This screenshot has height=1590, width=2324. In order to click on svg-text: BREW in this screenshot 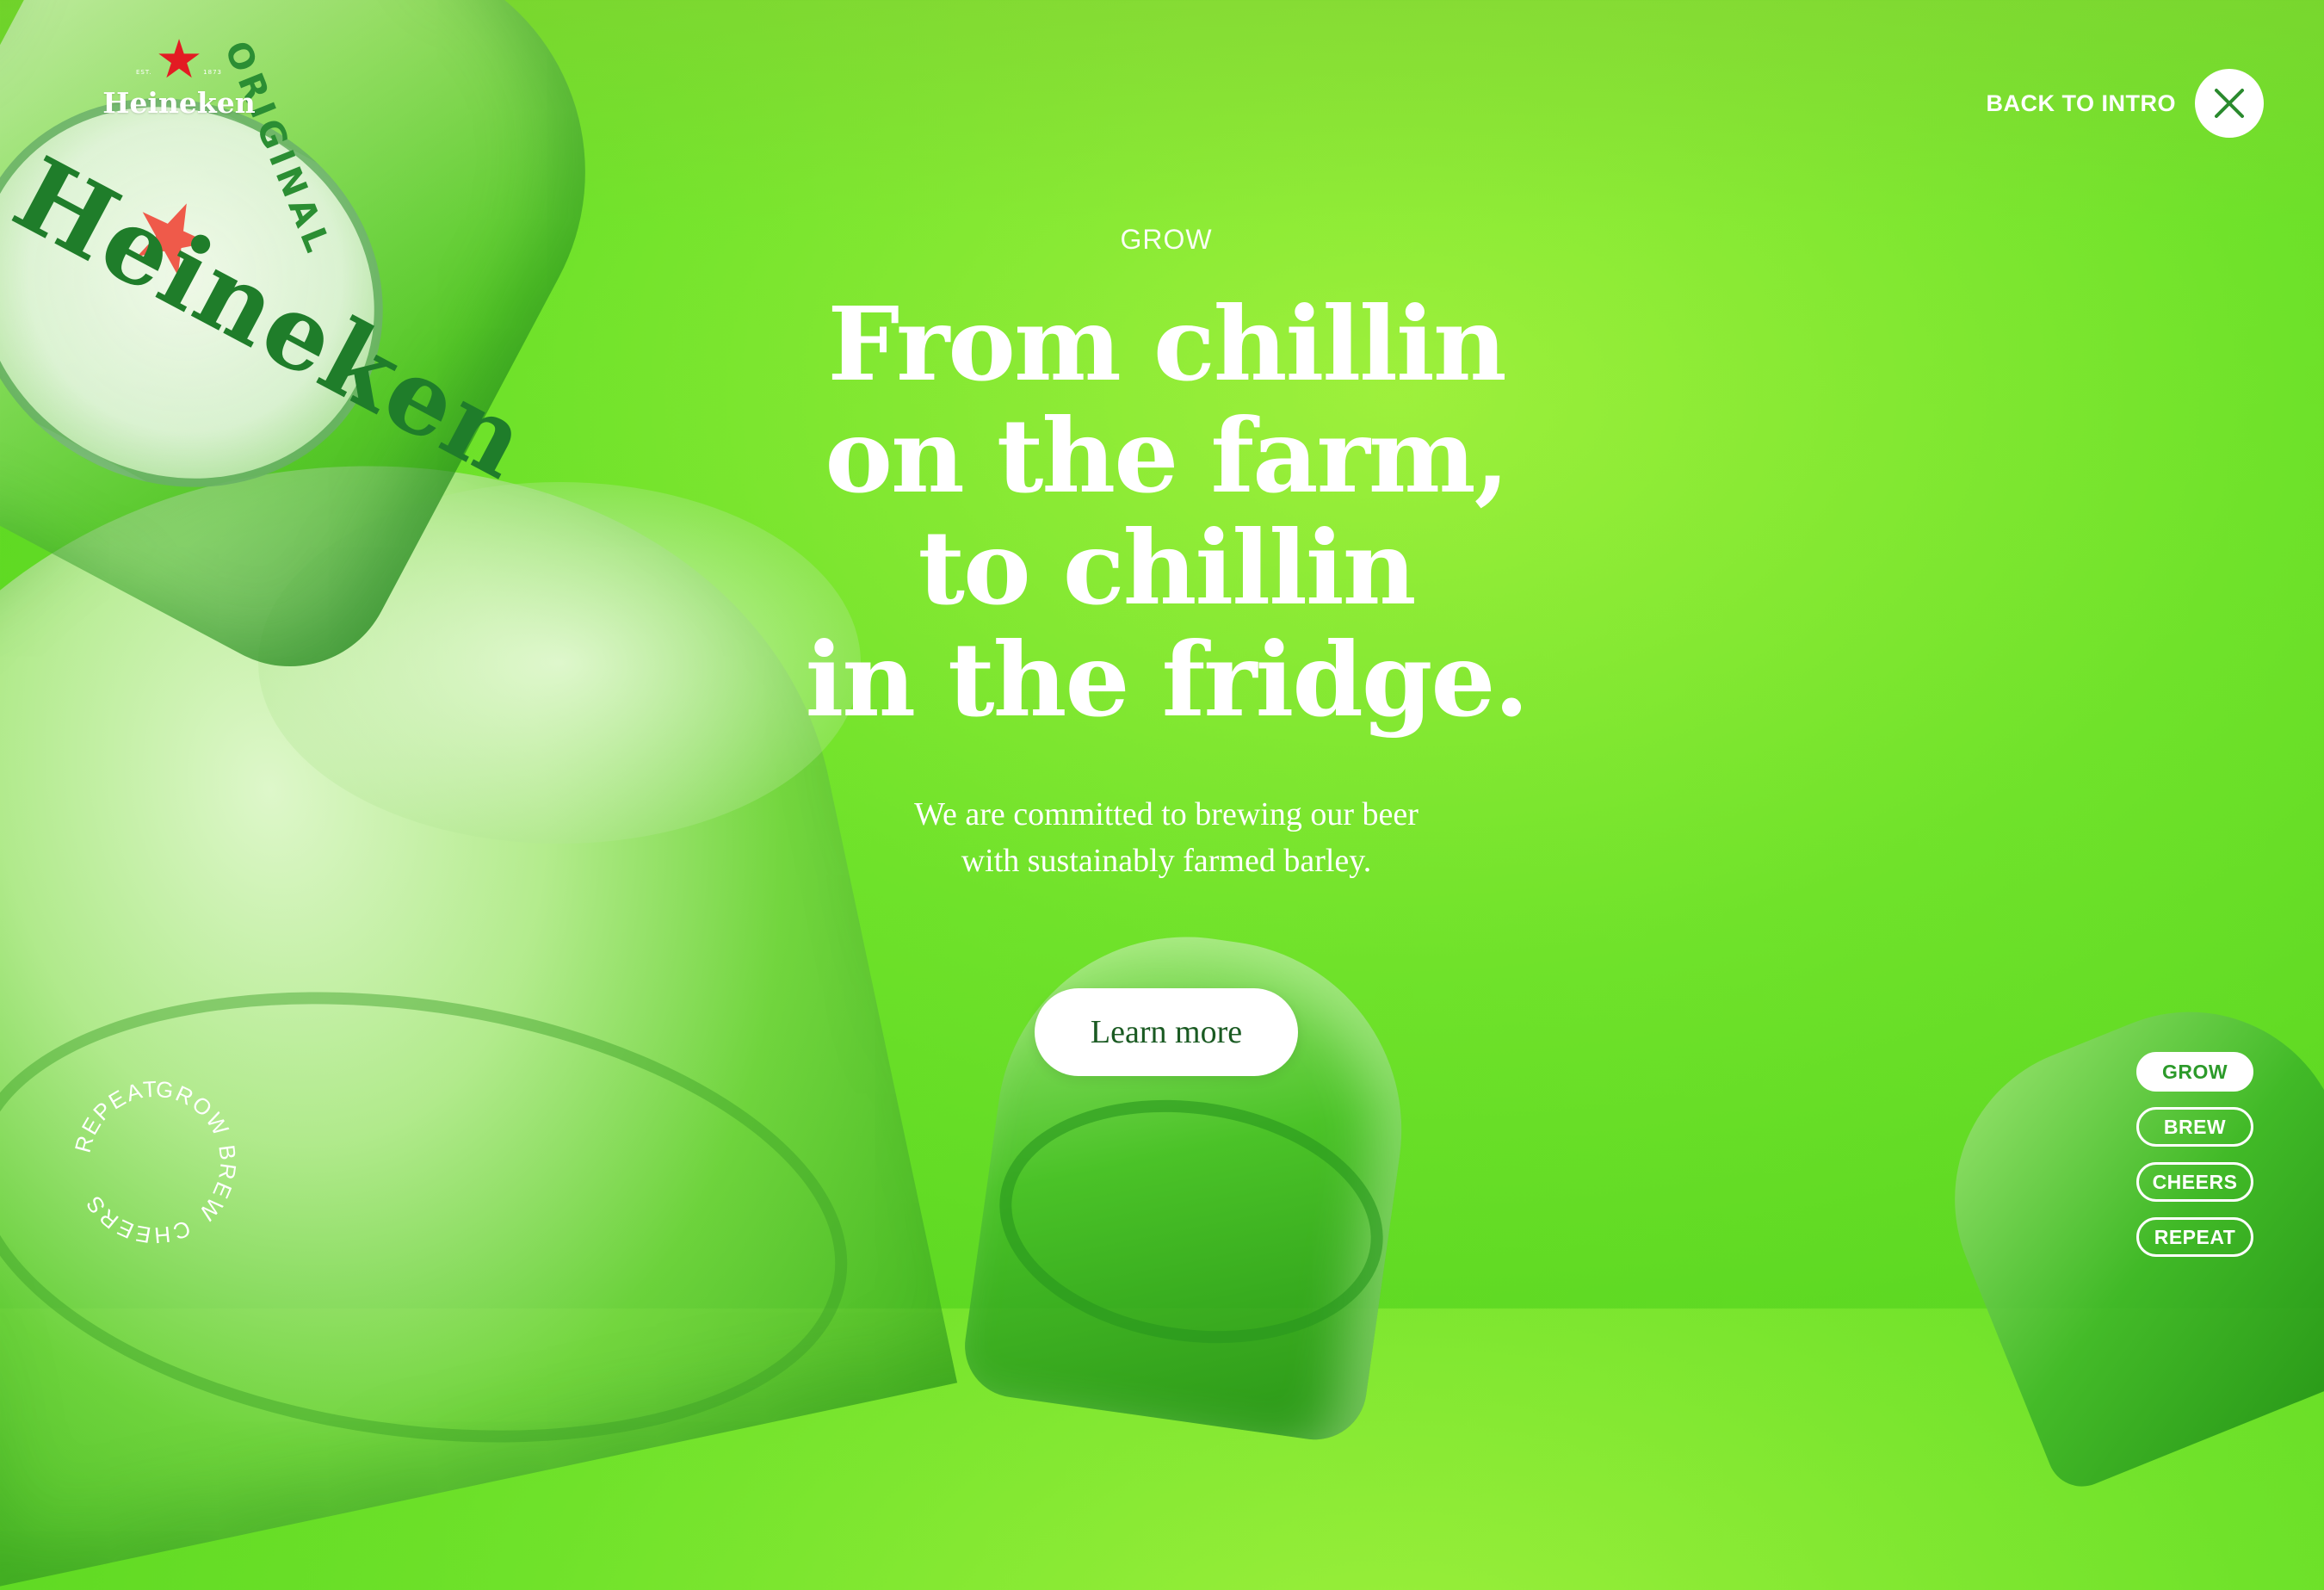, I will do `click(218, 1185)`.